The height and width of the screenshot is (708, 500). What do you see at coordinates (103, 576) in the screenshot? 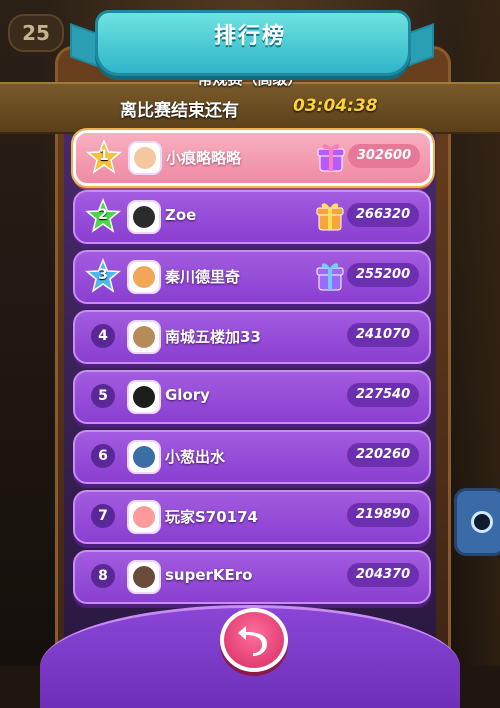
I see `rank-number: 8` at bounding box center [103, 576].